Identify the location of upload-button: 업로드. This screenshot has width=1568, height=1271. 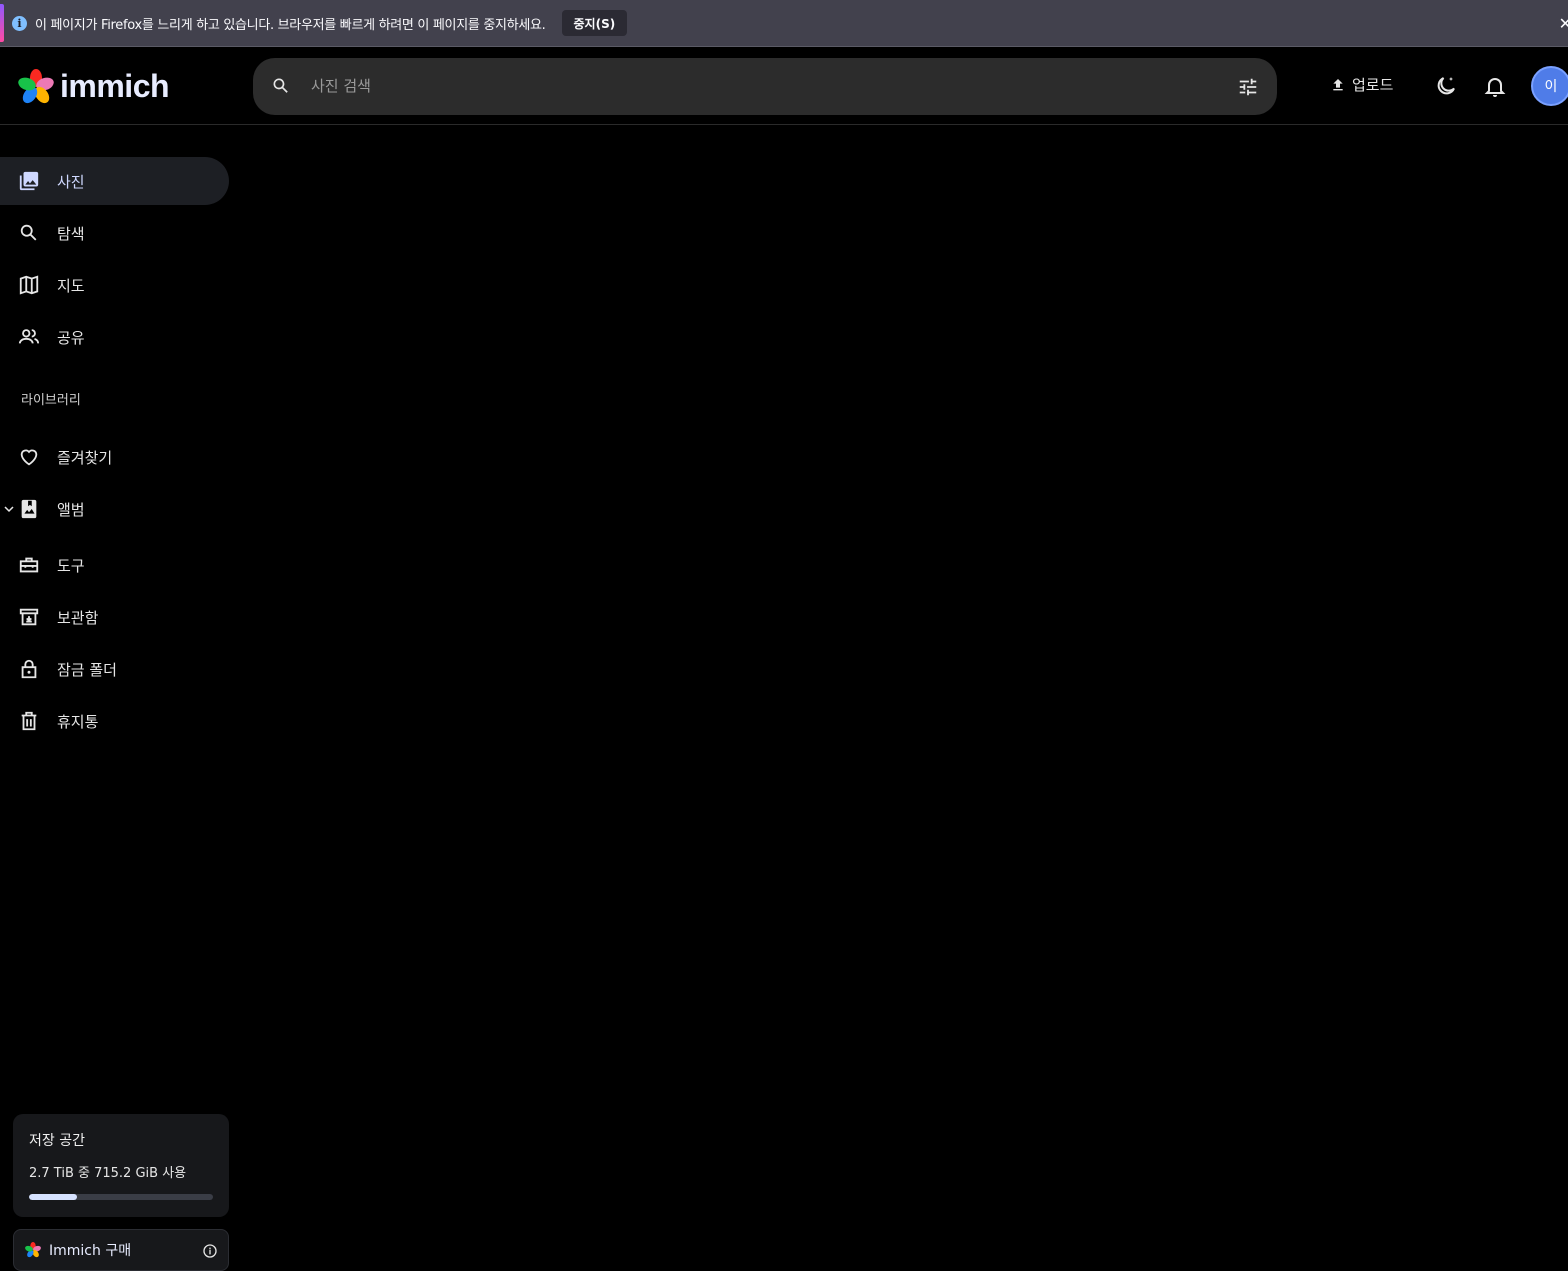
(1361, 84).